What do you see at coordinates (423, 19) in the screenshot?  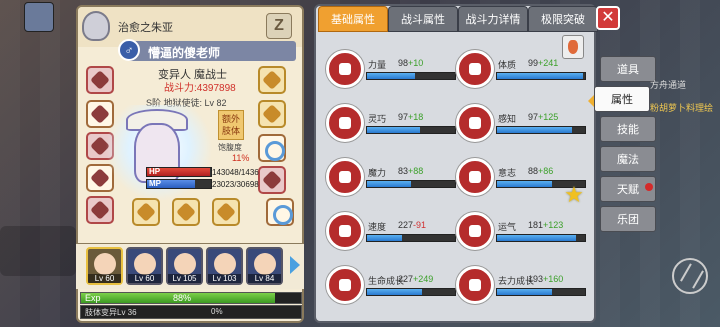 I see `tab-1: 战斗属性` at bounding box center [423, 19].